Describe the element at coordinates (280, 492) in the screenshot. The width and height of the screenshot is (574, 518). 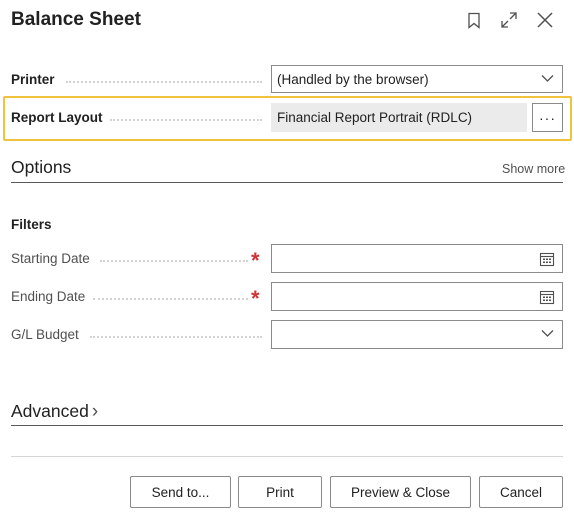
I see `print-button: Print` at that location.